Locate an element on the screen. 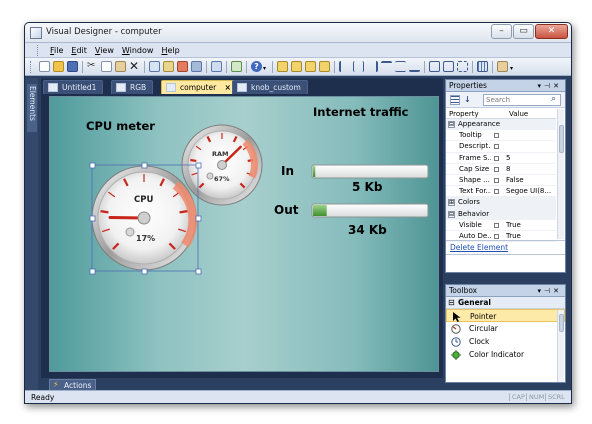 The height and width of the screenshot is (424, 592). group-icon is located at coordinates (310, 66).